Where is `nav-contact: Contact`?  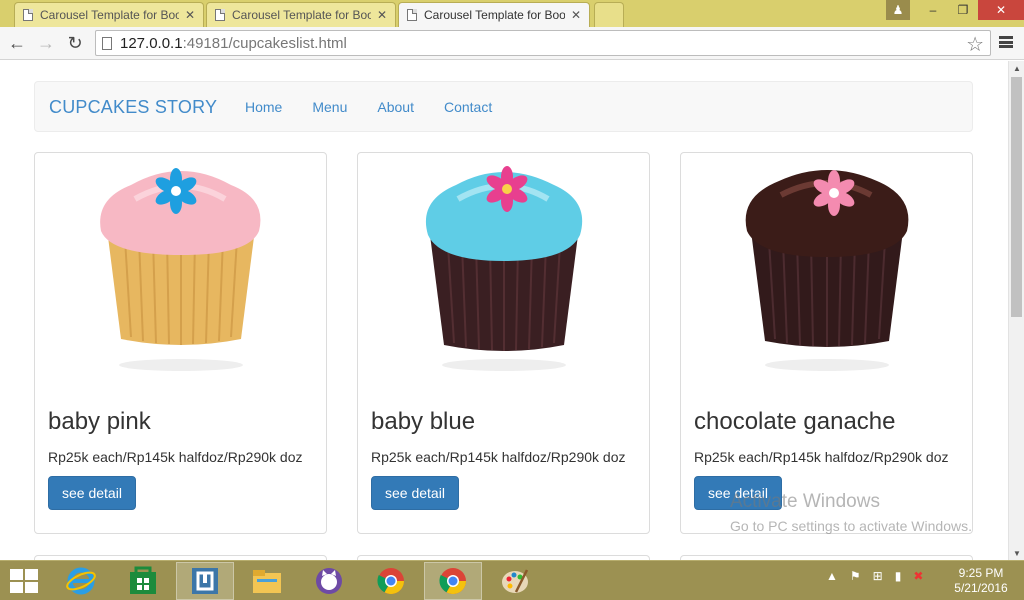
nav-contact: Contact is located at coordinates (468, 107).